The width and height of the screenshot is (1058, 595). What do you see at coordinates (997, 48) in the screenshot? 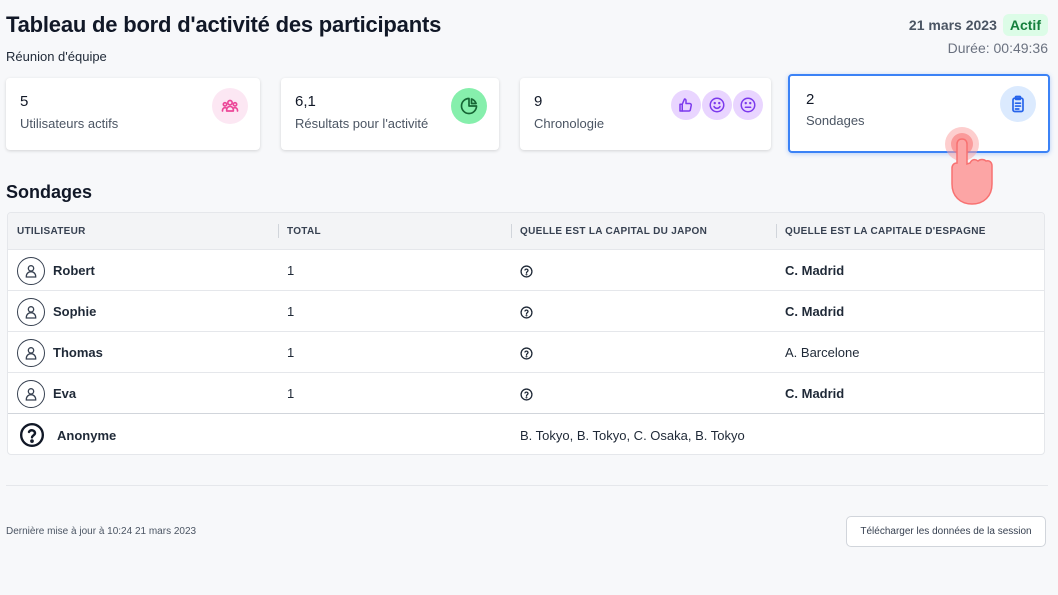
I see `session-duration: Durée: 00:49:36` at bounding box center [997, 48].